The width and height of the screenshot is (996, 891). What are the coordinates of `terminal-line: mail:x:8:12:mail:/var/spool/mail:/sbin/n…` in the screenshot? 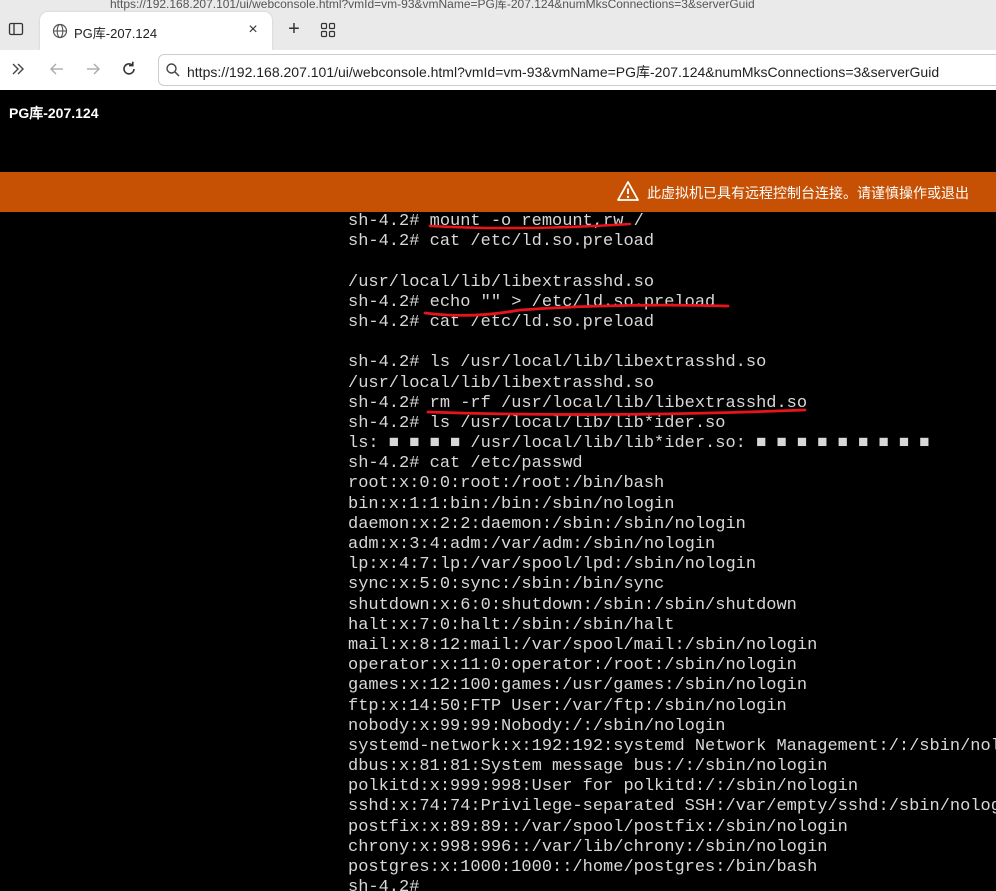 It's located at (583, 645).